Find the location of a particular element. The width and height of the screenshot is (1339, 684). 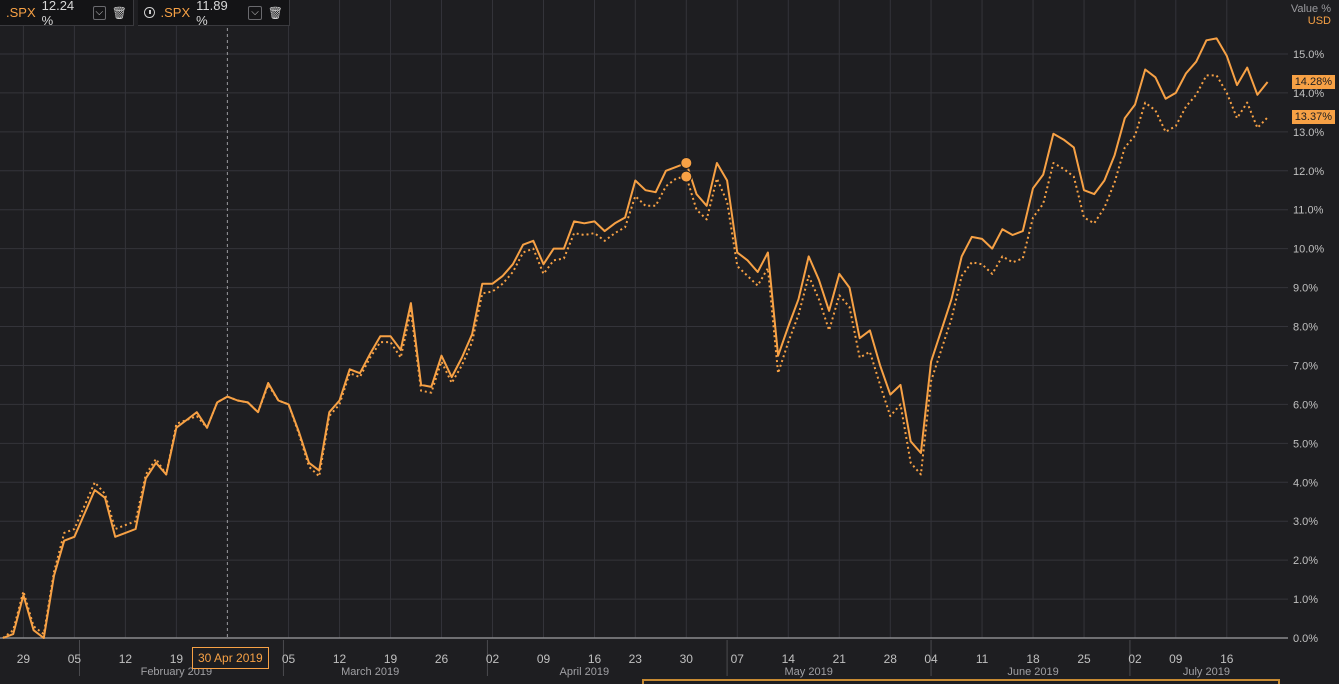

y-tick-label: 8.0% is located at coordinates (1305, 328).